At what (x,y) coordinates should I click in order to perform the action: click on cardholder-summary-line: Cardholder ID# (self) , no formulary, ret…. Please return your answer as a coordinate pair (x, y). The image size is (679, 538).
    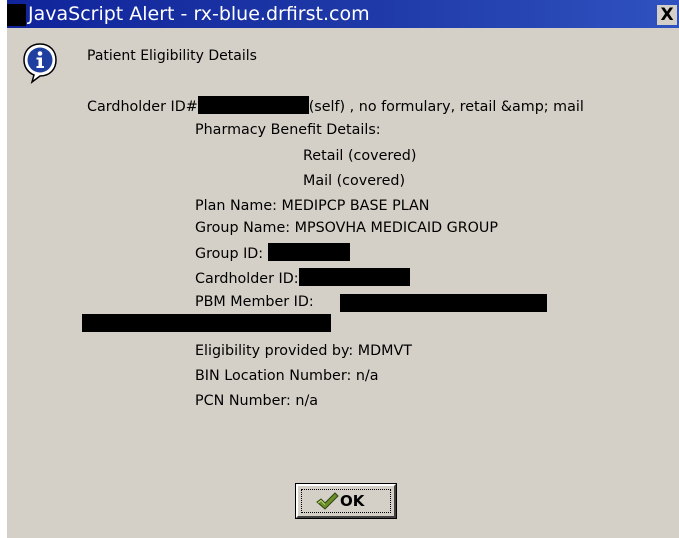
    Looking at the image, I should click on (335, 106).